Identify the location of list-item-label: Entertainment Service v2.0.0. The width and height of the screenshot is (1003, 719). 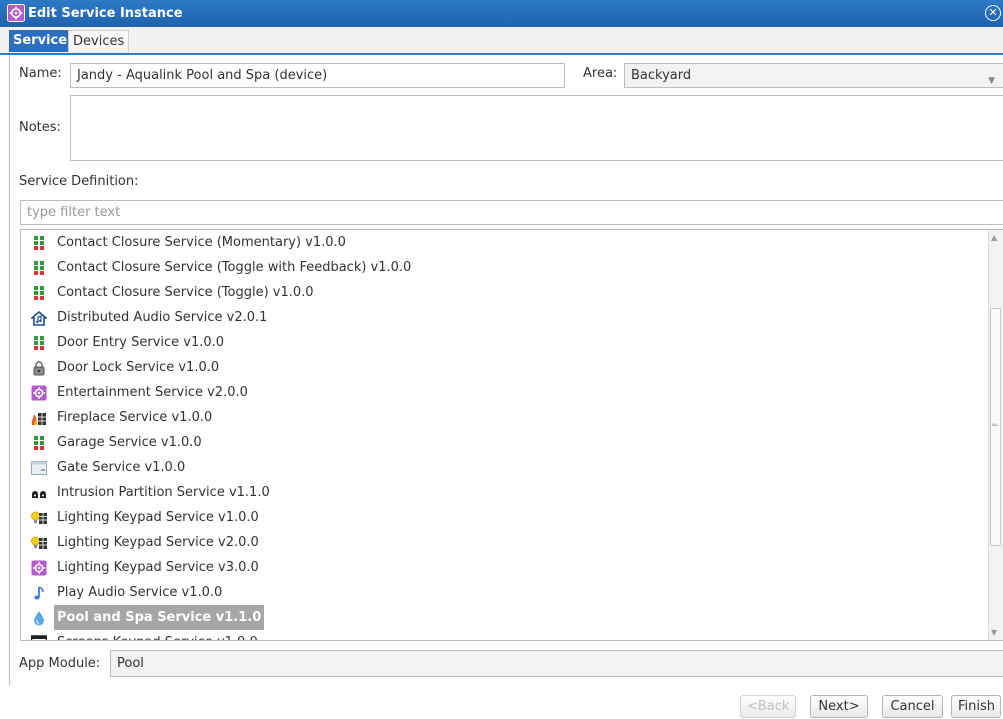
(152, 392).